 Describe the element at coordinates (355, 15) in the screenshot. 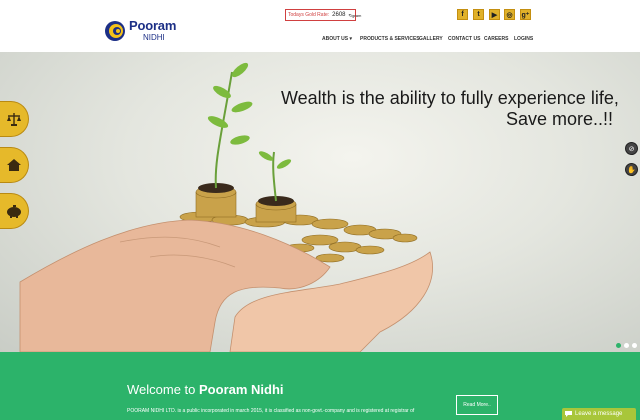

I see `gold-rate-unit: ₹/gram` at that location.